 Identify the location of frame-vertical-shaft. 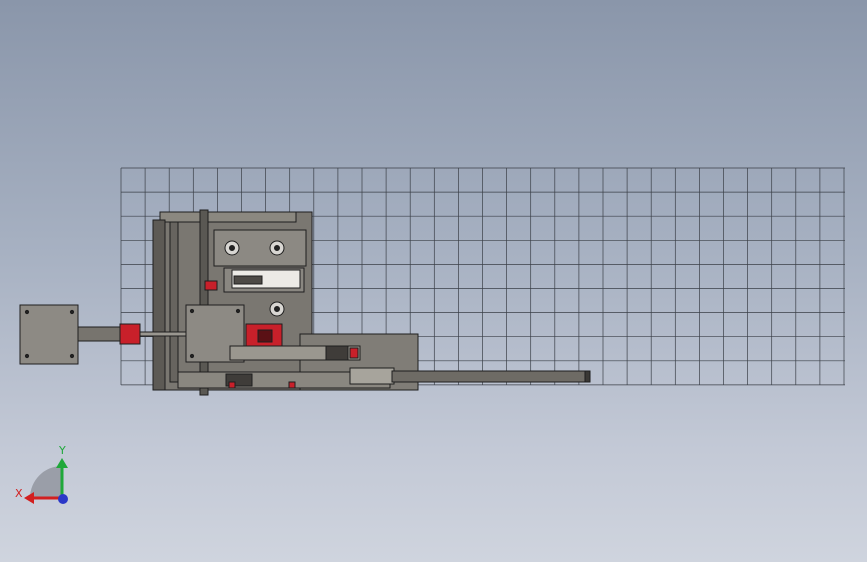
(204, 302).